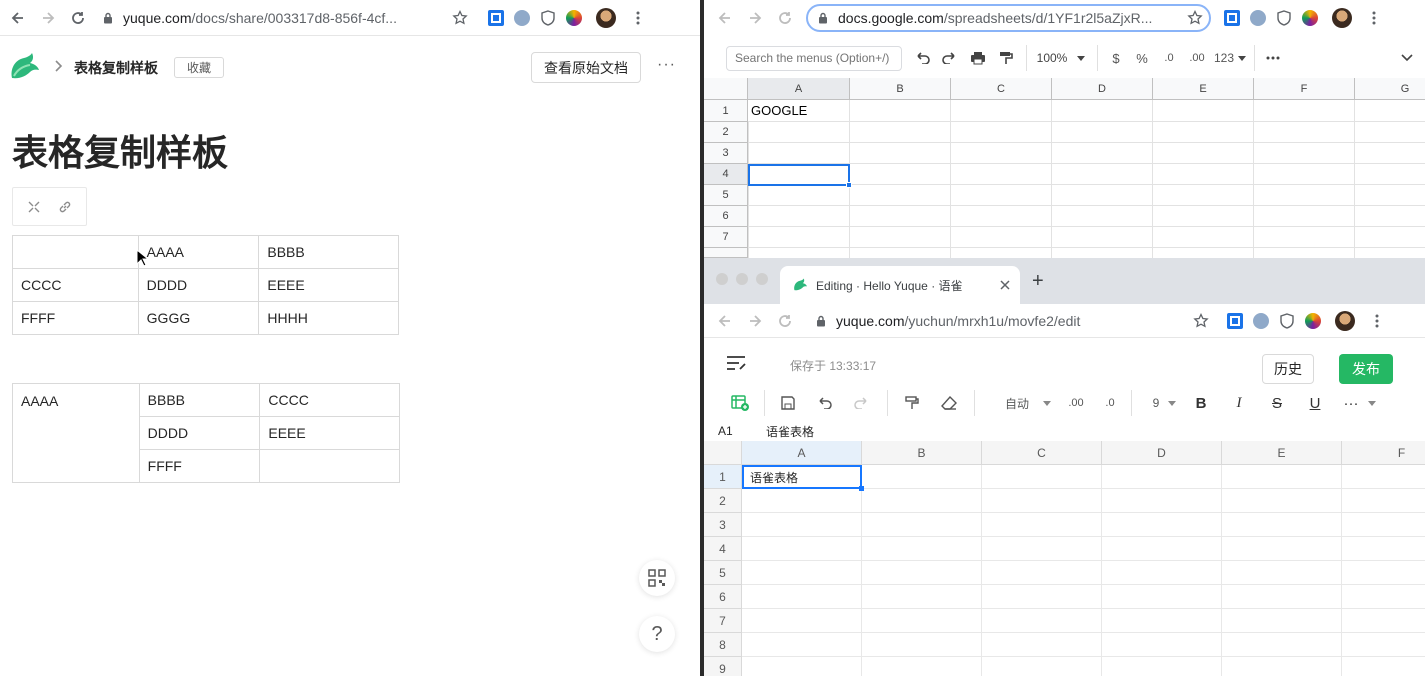  What do you see at coordinates (726, 111) in the screenshot?
I see `row-header: 1` at bounding box center [726, 111].